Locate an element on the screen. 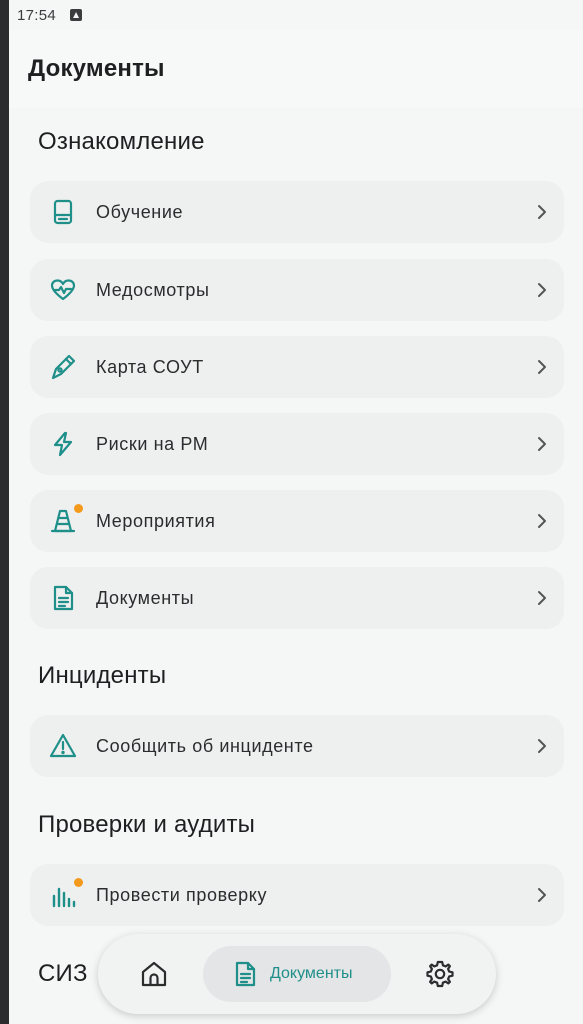  menu-item-label: Провести проверку is located at coordinates (182, 894).